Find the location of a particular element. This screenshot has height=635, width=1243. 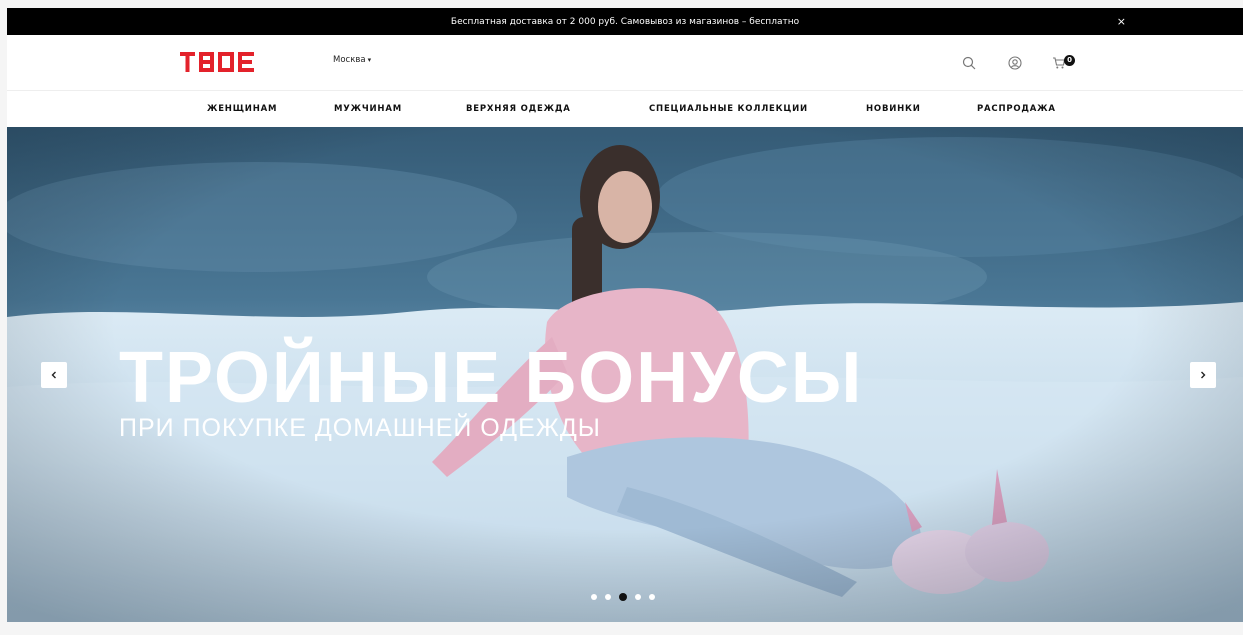

account-icon is located at coordinates (1015, 63).